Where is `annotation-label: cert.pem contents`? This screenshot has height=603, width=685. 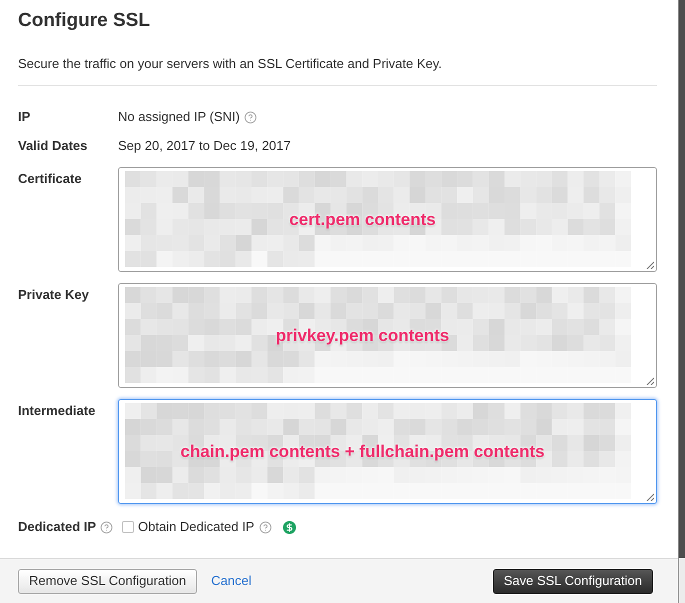 annotation-label: cert.pem contents is located at coordinates (362, 220).